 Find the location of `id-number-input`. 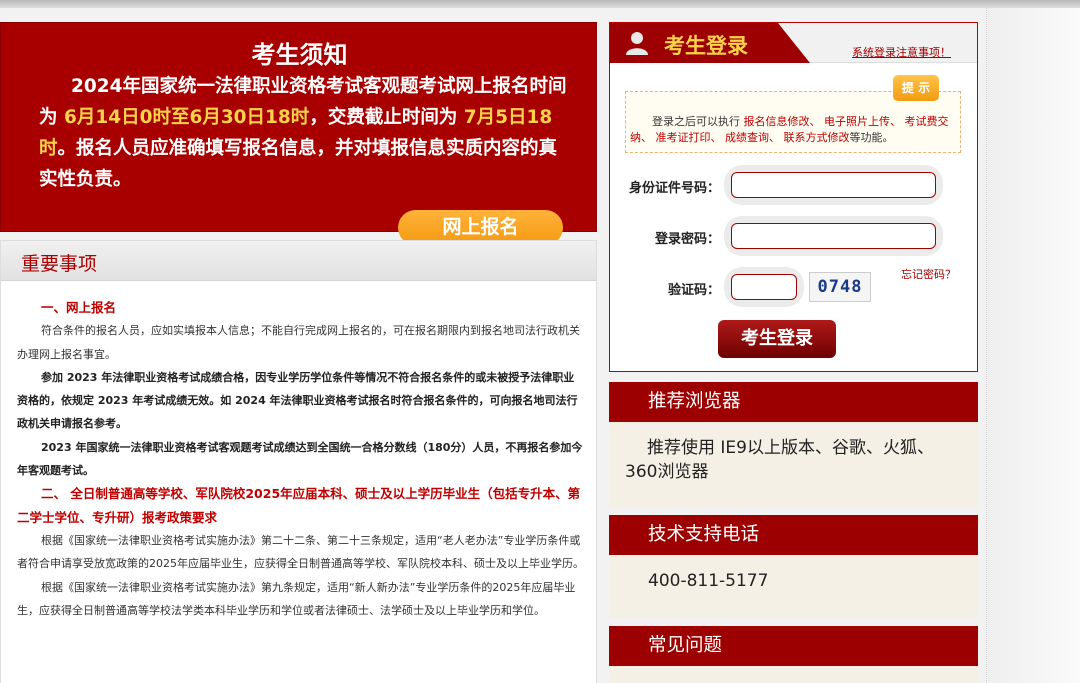

id-number-input is located at coordinates (833, 185).